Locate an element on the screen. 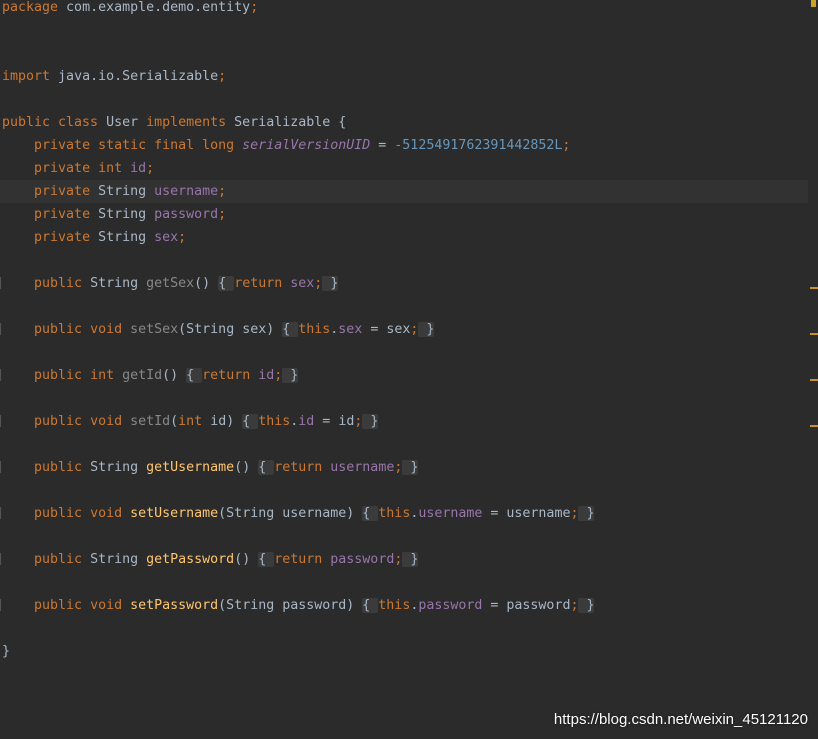 This screenshot has width=818, height=739. code-text: com.example.demo.entity is located at coordinates (154, 7).